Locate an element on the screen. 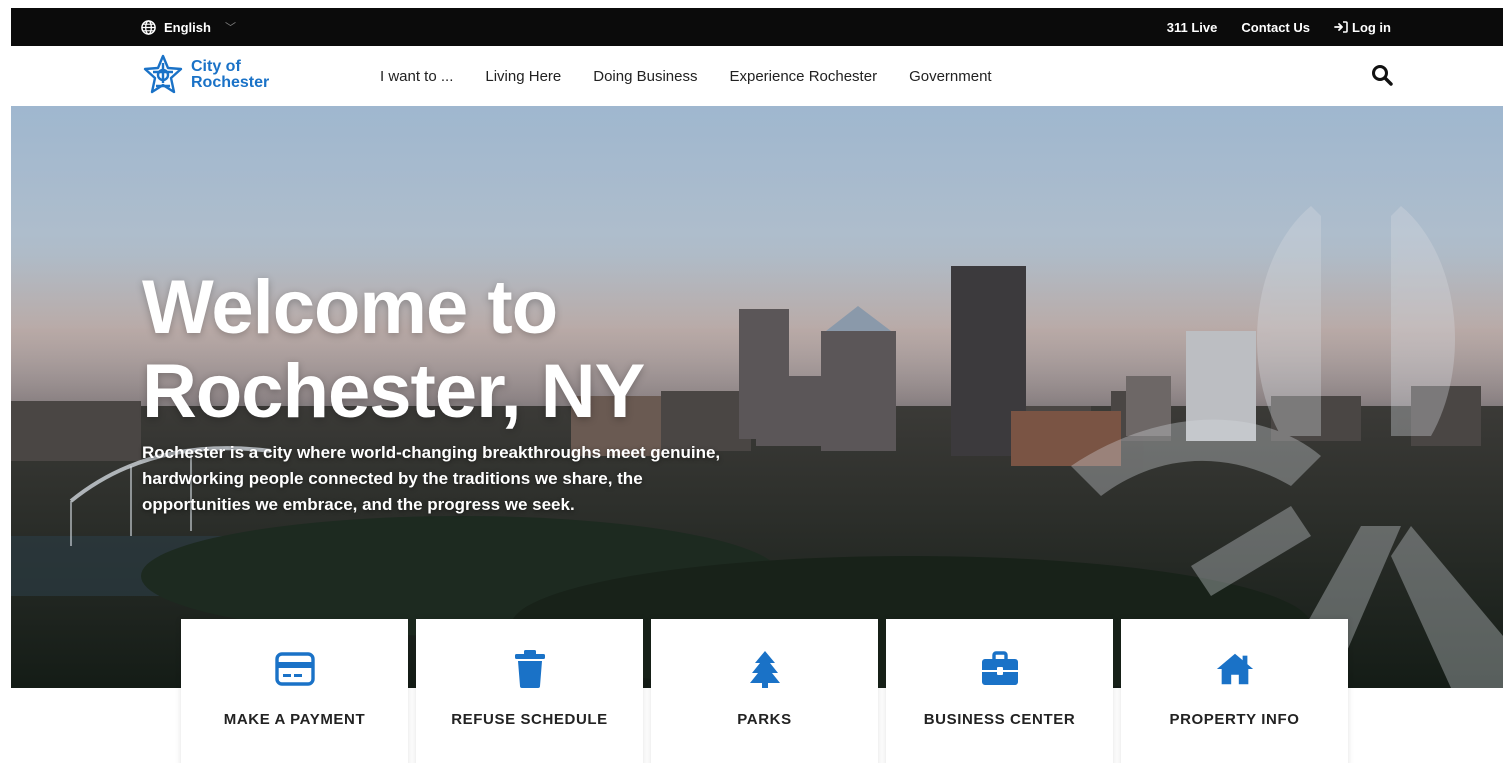 The image size is (1503, 763). card-label: PARKS is located at coordinates (764, 719).